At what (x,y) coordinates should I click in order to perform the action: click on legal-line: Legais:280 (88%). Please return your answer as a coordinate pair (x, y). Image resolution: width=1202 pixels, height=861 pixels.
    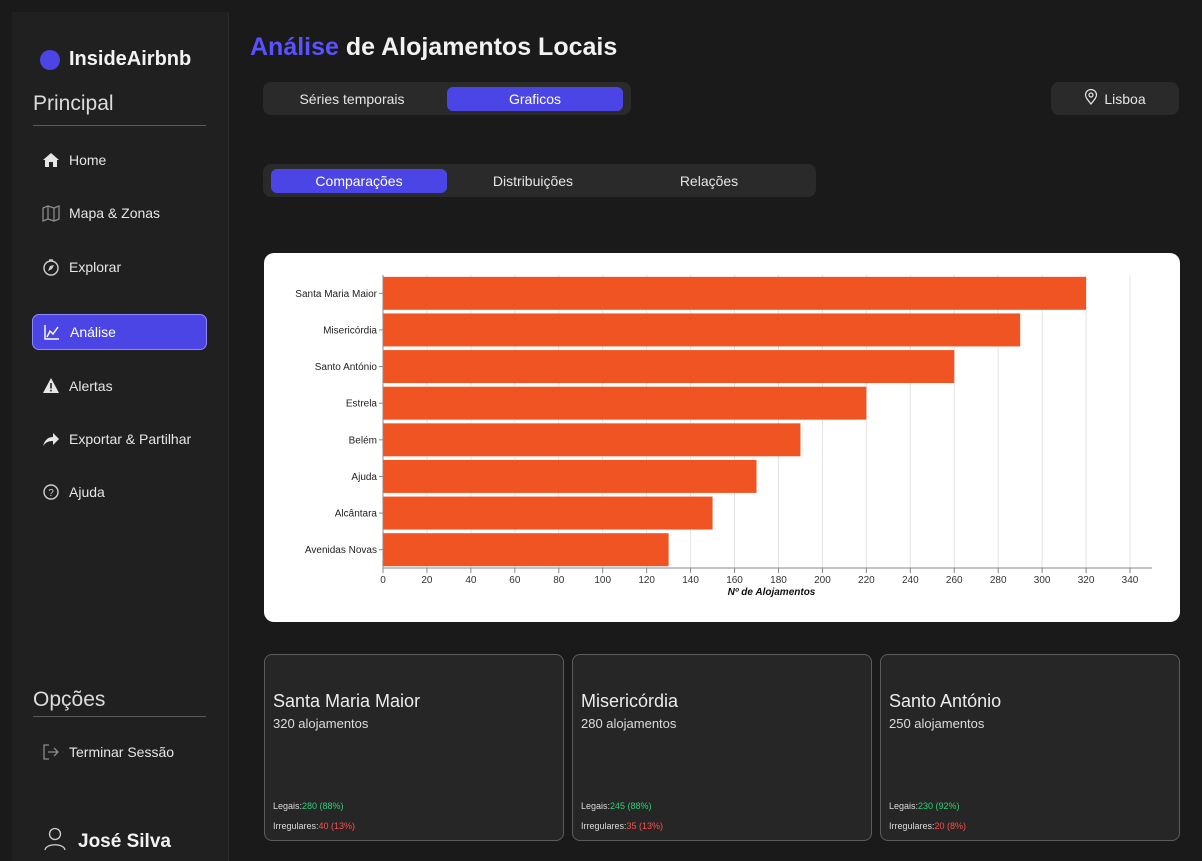
    Looking at the image, I should click on (308, 806).